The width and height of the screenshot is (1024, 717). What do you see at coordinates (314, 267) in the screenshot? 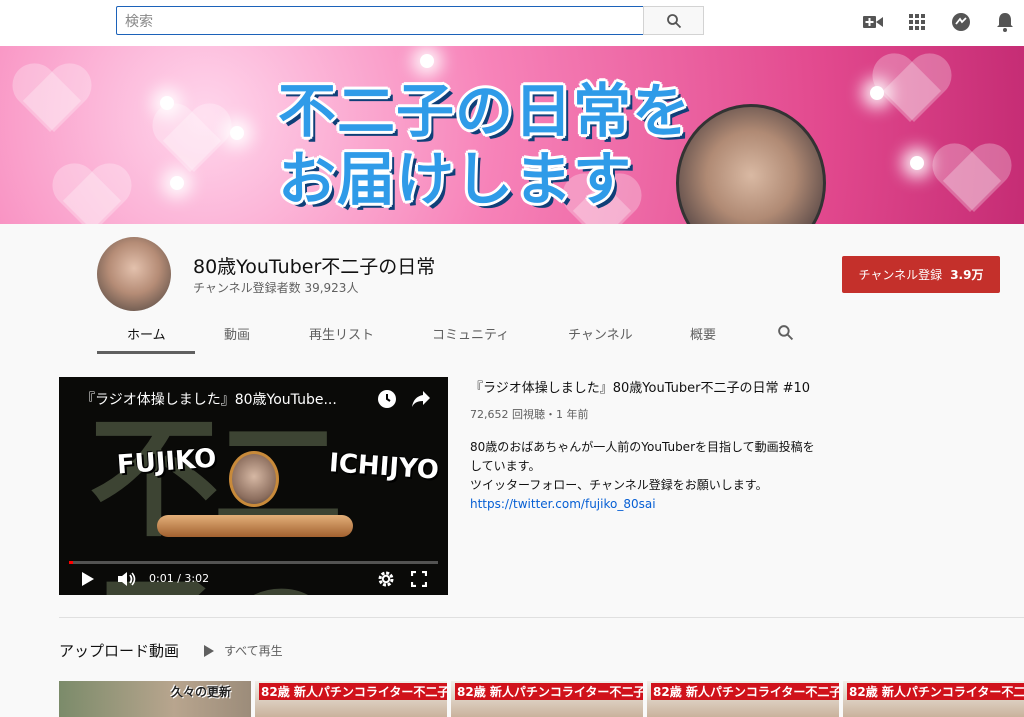
I see `channel-name: 80歳YouTuber不二子の日常` at bounding box center [314, 267].